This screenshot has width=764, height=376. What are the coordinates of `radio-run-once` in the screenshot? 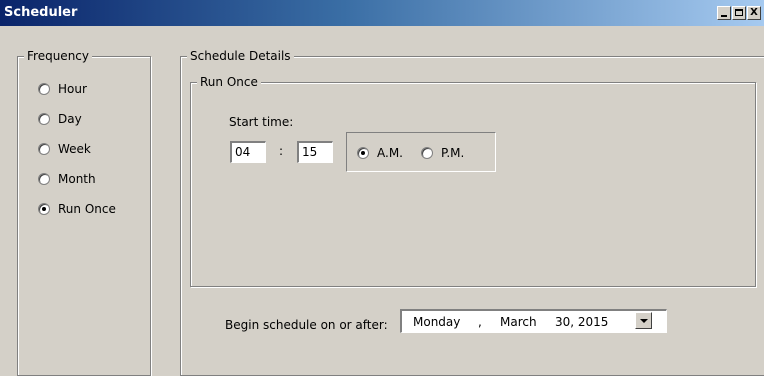 It's located at (44, 209).